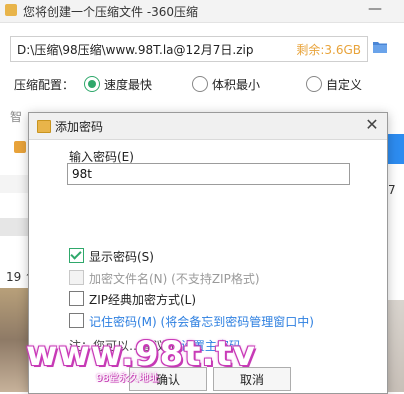  I want to click on remaining-space: 剩余:3.6GB, so click(328, 50).